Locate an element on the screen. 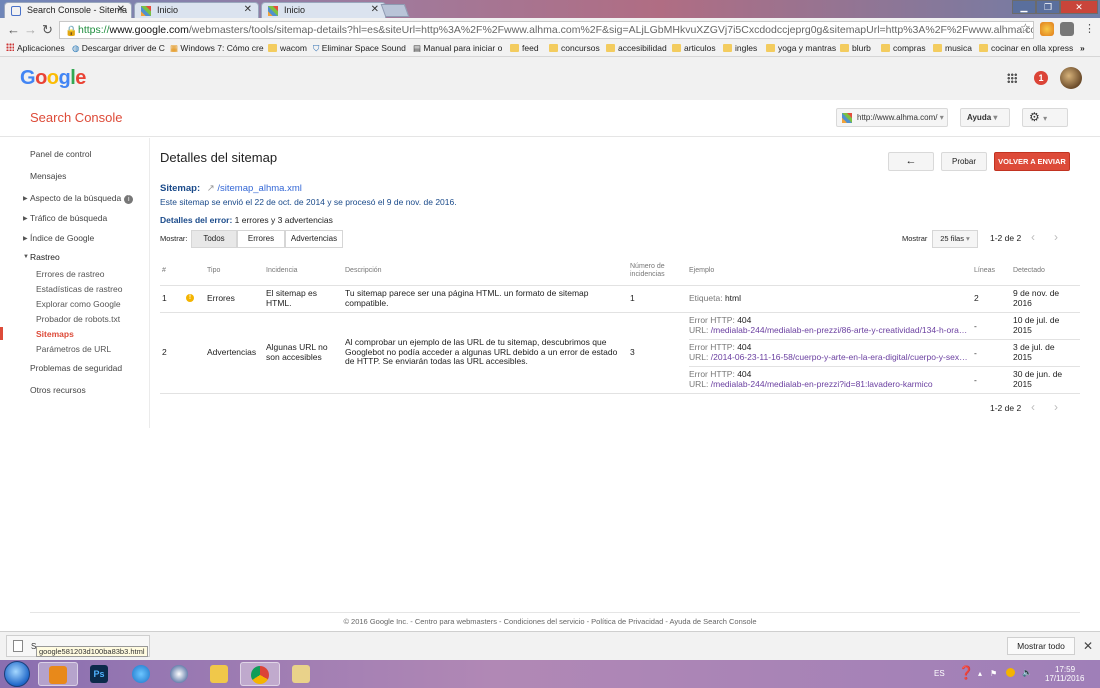 This screenshot has width=1100, height=688. bookmark-folder: yoga y mantras is located at coordinates (801, 48).